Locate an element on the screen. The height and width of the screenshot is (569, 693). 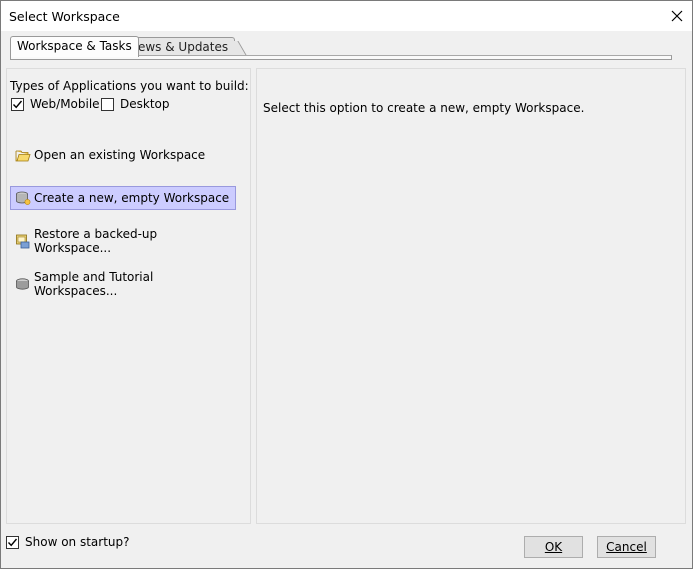
tab-workspace-tasks: Workspace & Tasks is located at coordinates (74, 46).